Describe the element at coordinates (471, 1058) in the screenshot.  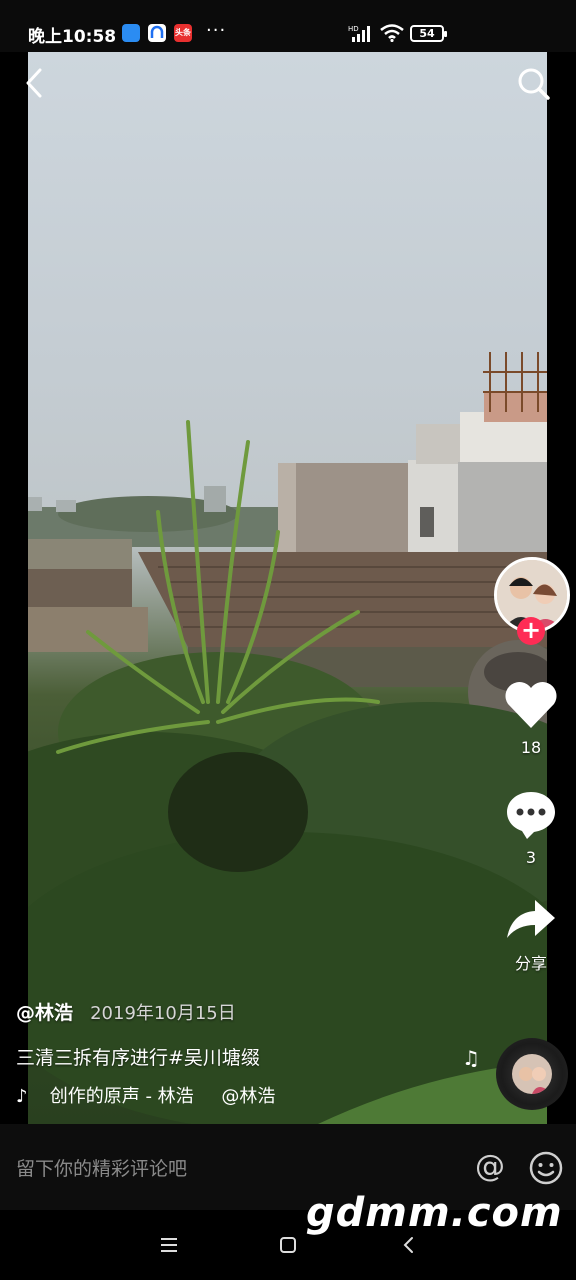
I see `floating-note-icon: ♫` at that location.